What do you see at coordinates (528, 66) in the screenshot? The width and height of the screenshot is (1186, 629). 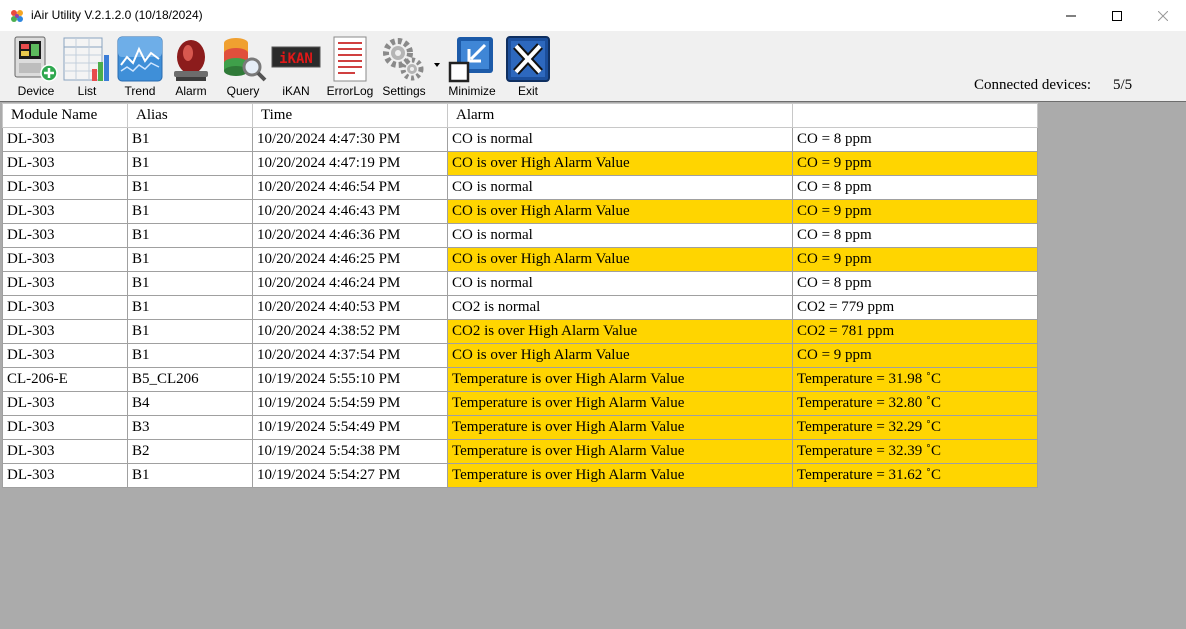 I see `exit-button: Exit` at bounding box center [528, 66].